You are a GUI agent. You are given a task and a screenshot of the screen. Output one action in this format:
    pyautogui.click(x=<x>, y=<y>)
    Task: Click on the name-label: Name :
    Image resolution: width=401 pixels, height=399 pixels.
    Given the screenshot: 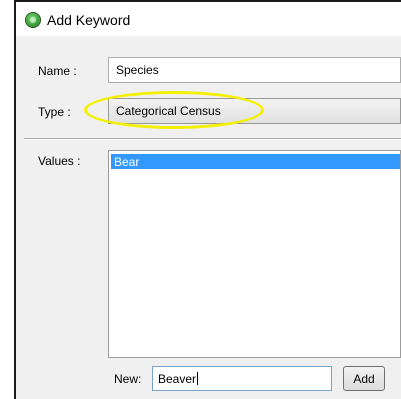 What is the action you would take?
    pyautogui.click(x=57, y=71)
    